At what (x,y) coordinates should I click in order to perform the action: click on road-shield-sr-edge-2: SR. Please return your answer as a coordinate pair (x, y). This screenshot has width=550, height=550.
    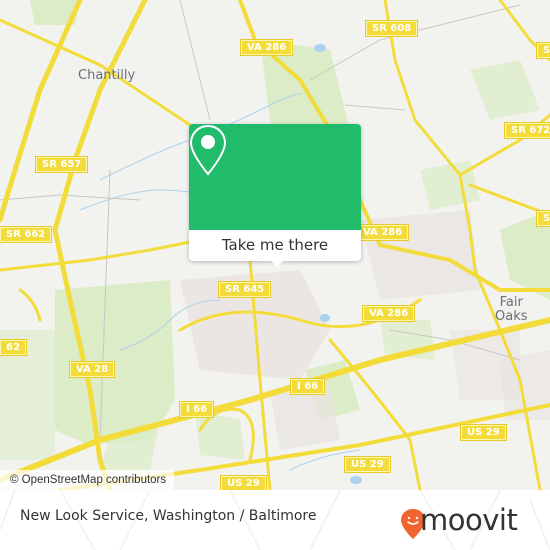
    Looking at the image, I should click on (543, 218).